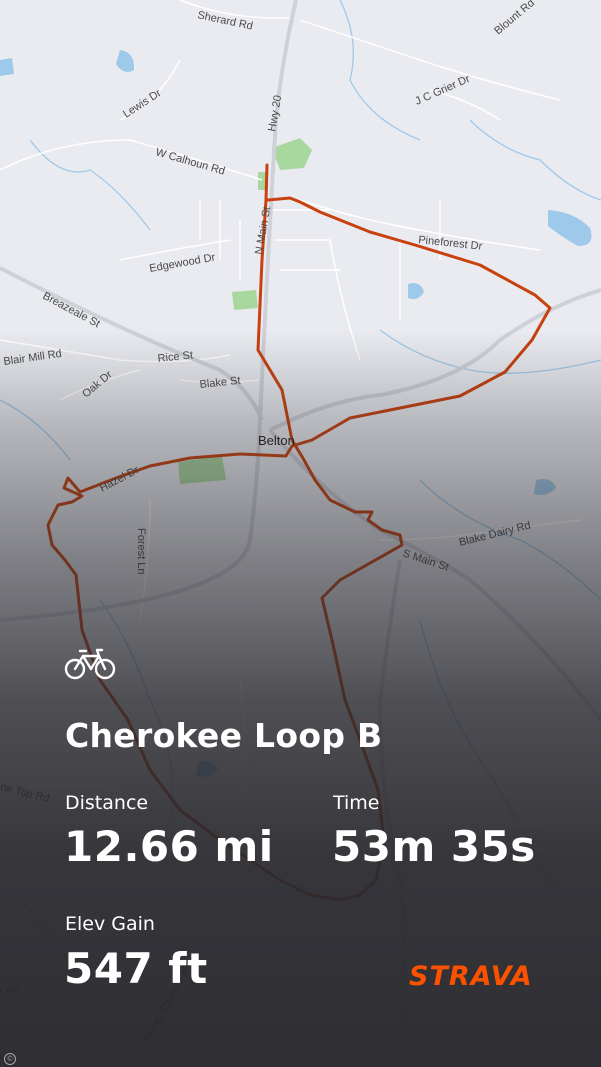 This screenshot has height=1067, width=601. I want to click on info-icon: ©, so click(10, 1059).